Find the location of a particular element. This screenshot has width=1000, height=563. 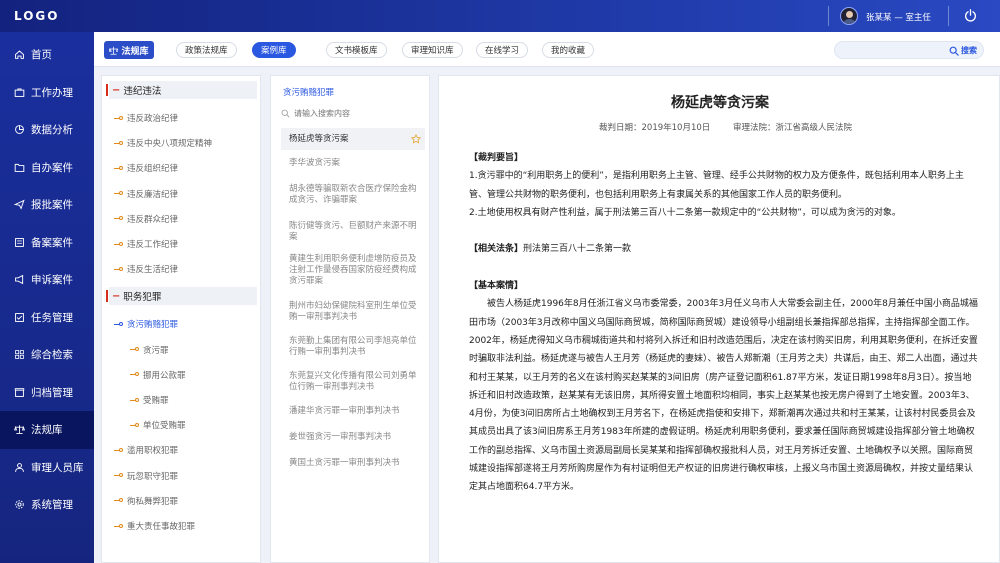

tree-item: 受贿罪 is located at coordinates (181, 400).